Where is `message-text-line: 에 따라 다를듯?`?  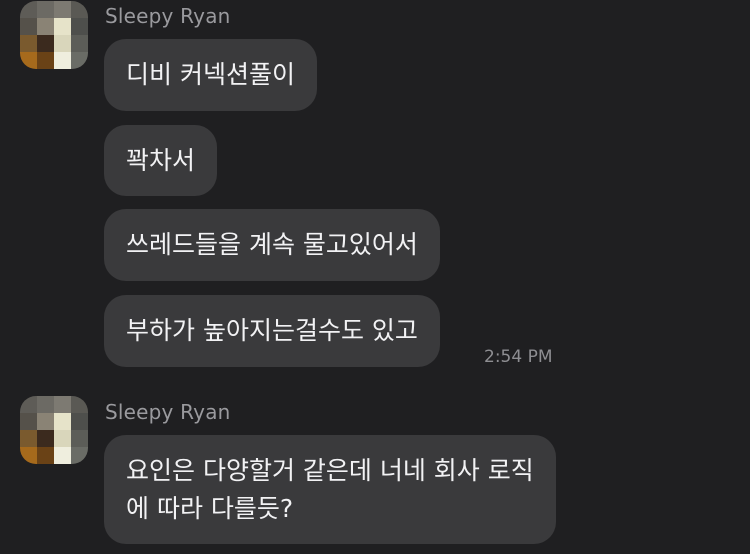
message-text-line: 에 따라 다를듯? is located at coordinates (210, 508).